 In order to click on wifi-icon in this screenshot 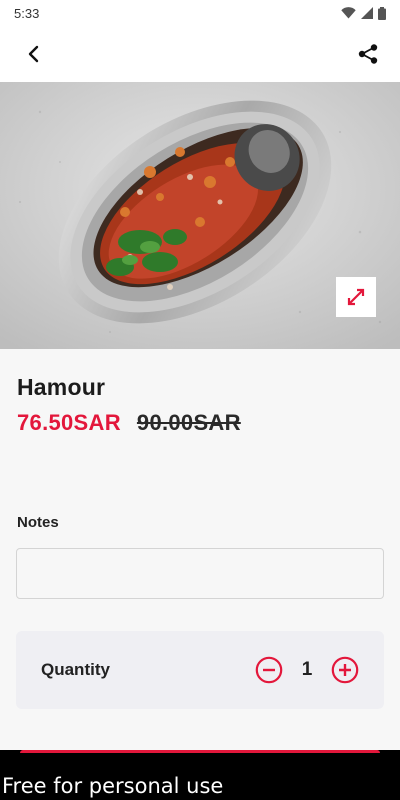, I will do `click(348, 13)`.